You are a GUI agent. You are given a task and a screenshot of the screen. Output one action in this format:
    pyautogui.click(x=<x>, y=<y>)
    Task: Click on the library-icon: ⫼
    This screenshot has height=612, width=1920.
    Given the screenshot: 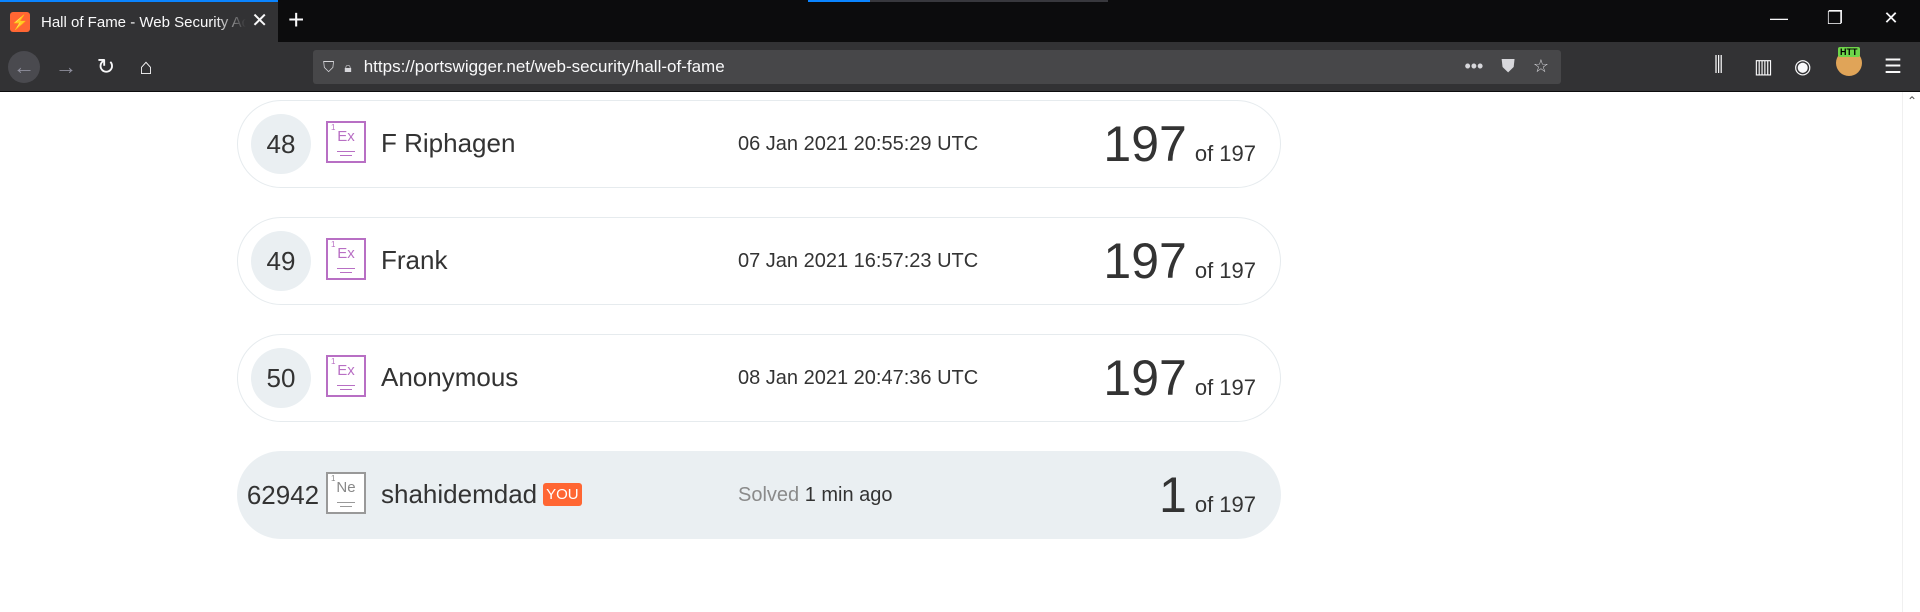 What is the action you would take?
    pyautogui.click(x=1718, y=65)
    